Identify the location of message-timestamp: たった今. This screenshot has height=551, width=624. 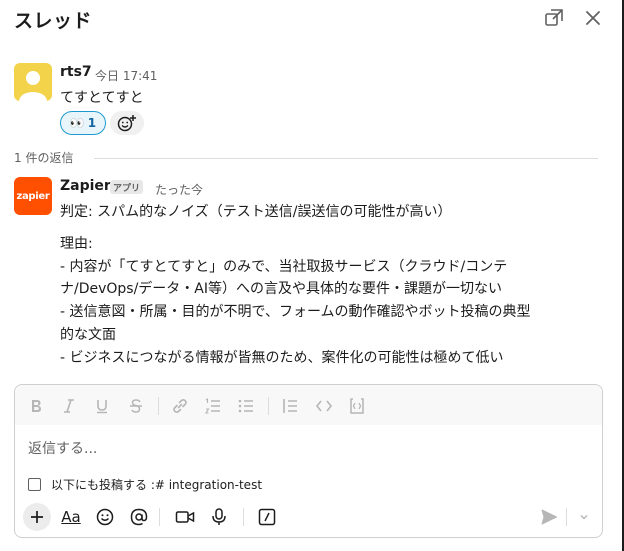
(179, 189).